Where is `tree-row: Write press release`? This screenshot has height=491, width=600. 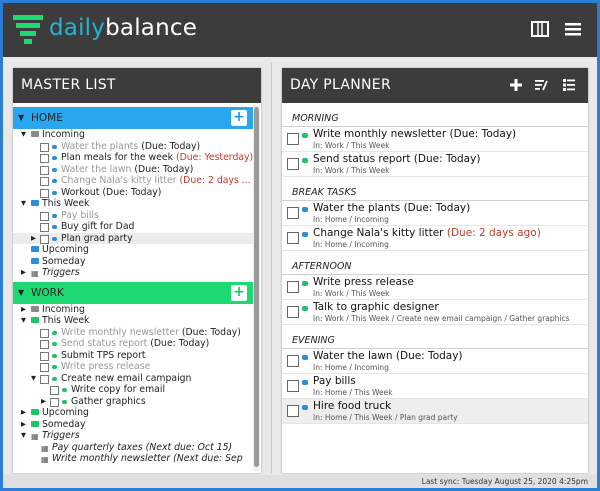
tree-row: Write press release is located at coordinates (133, 367).